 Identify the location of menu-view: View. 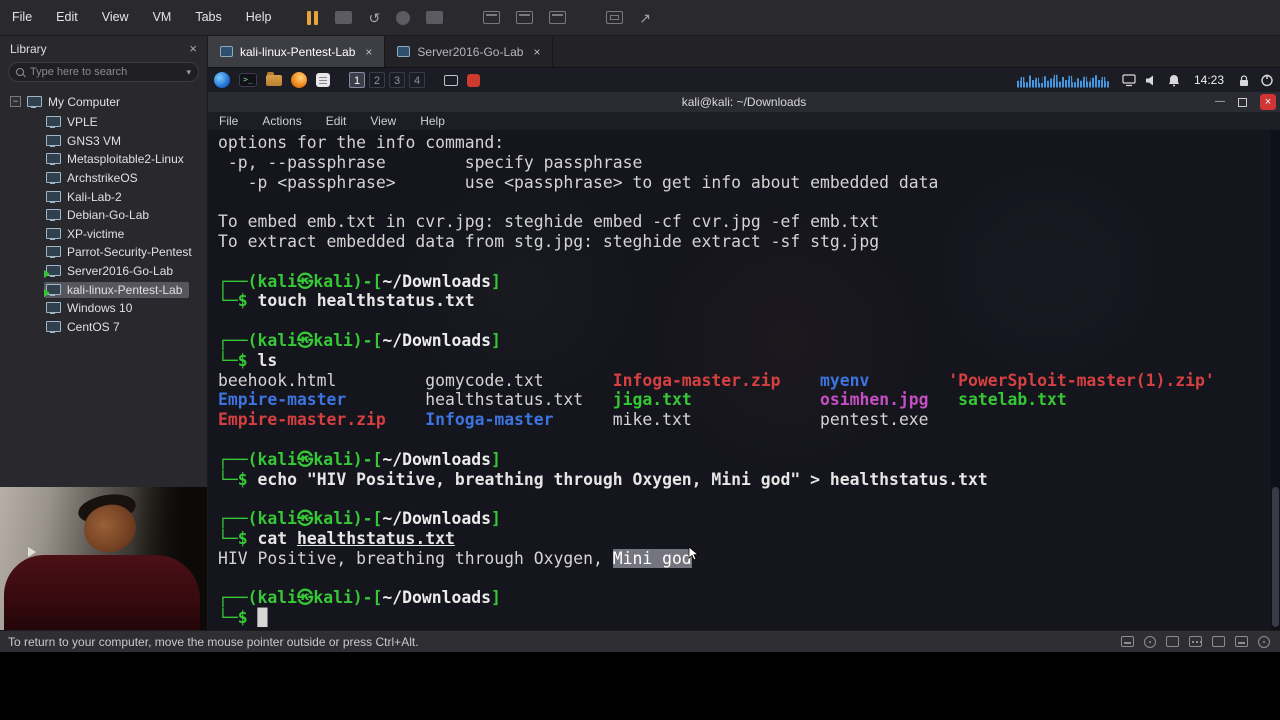
(115, 17).